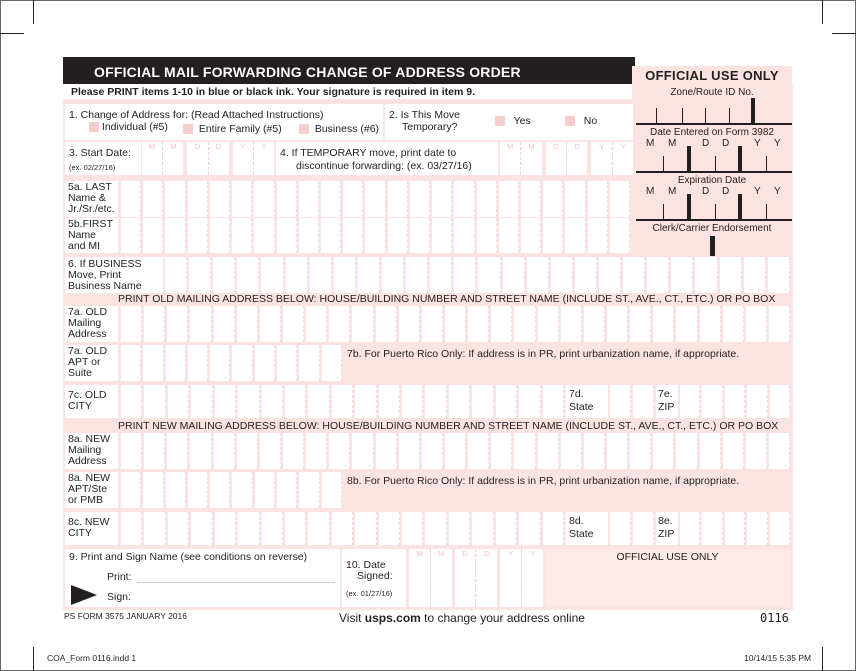 The image size is (856, 671). I want to click on option-business: Business (#6), so click(339, 129).